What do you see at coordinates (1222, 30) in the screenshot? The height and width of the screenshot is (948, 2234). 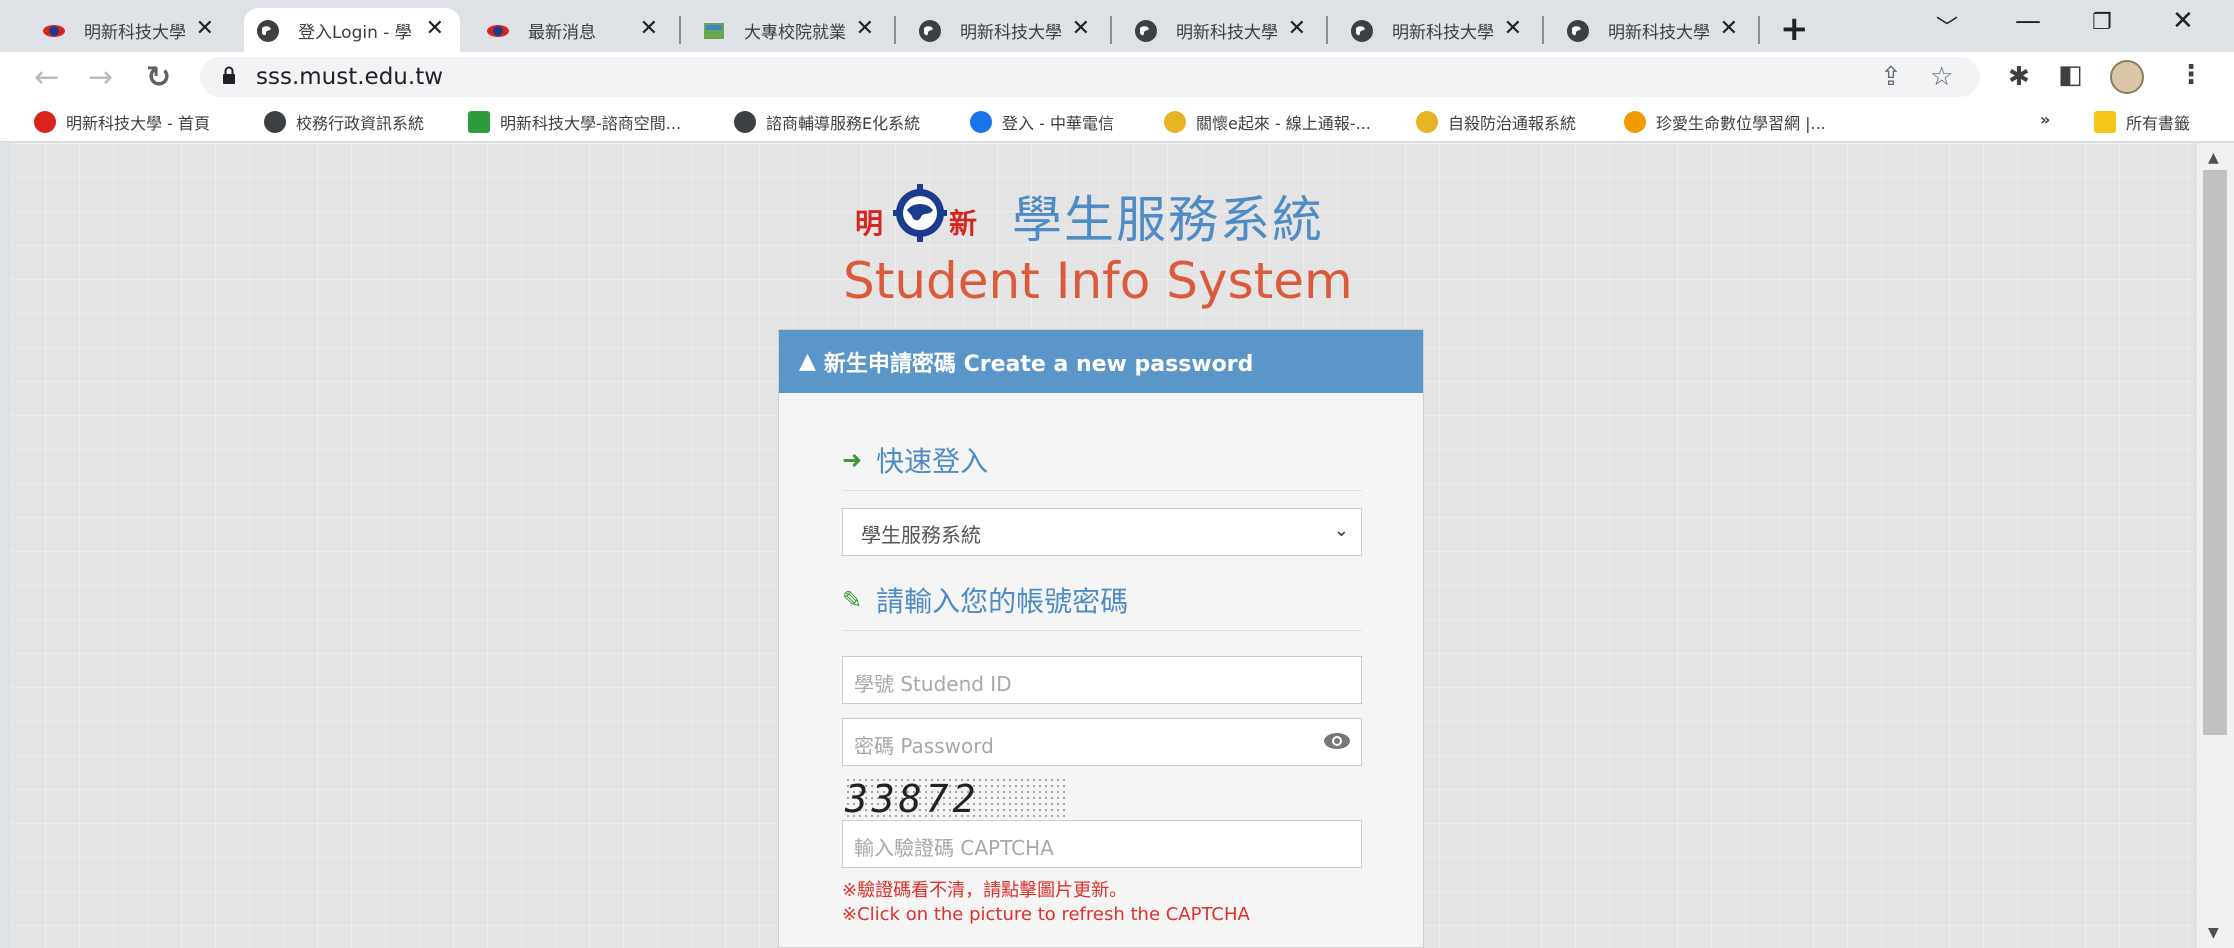 I see `tab-6: 明新科技大學 ✕` at bounding box center [1222, 30].